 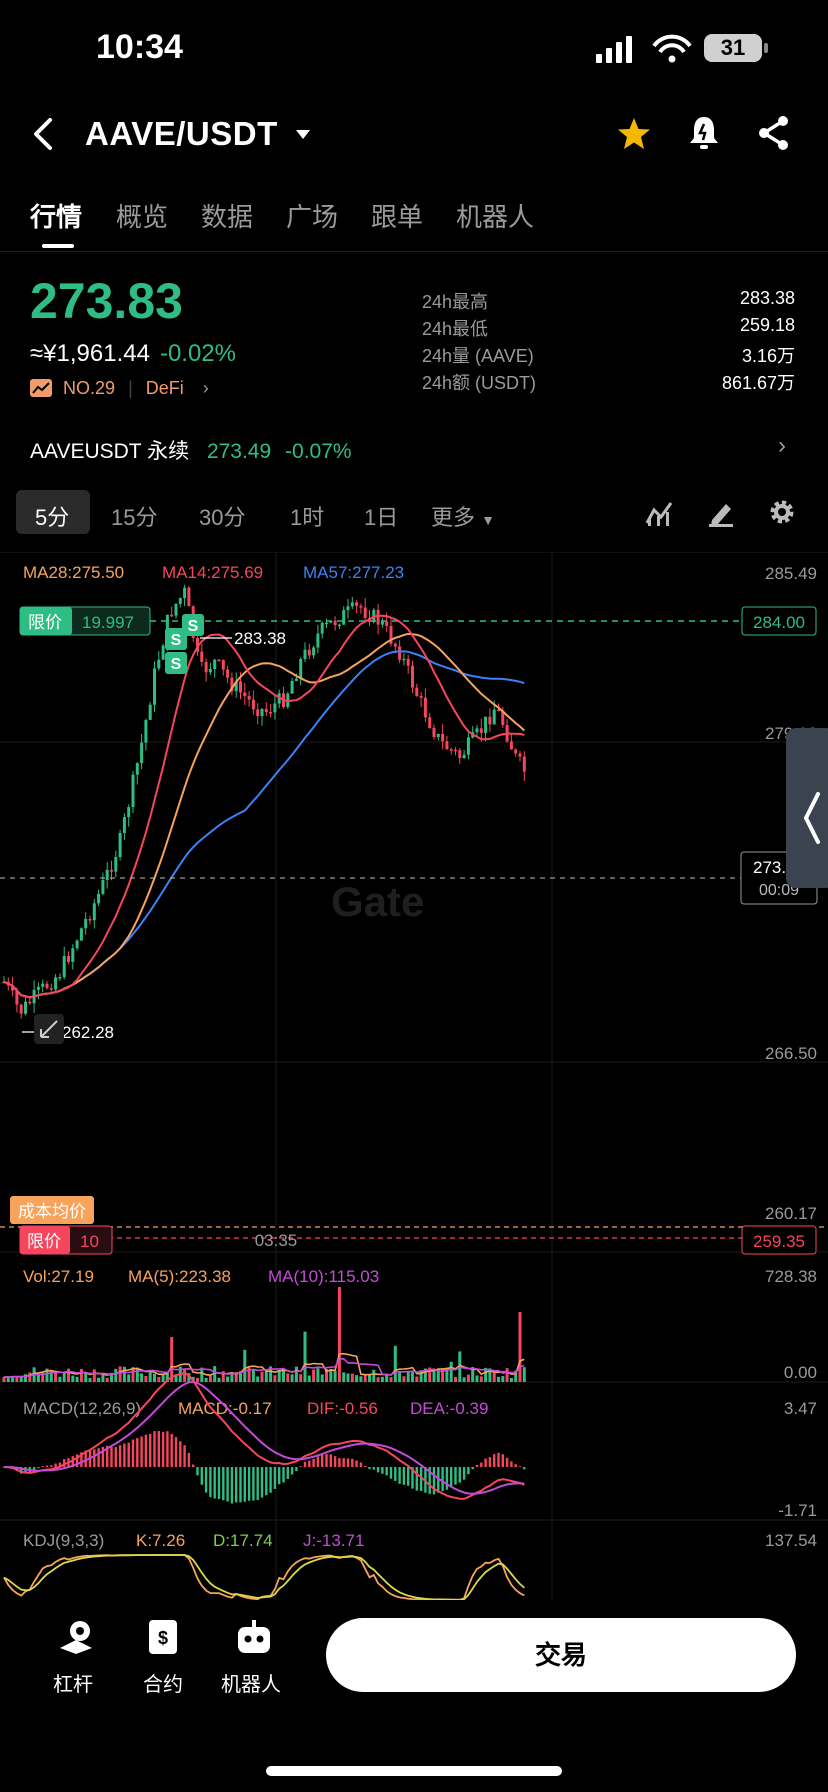 I want to click on pair-title: AAVE/USDT, so click(x=181, y=134).